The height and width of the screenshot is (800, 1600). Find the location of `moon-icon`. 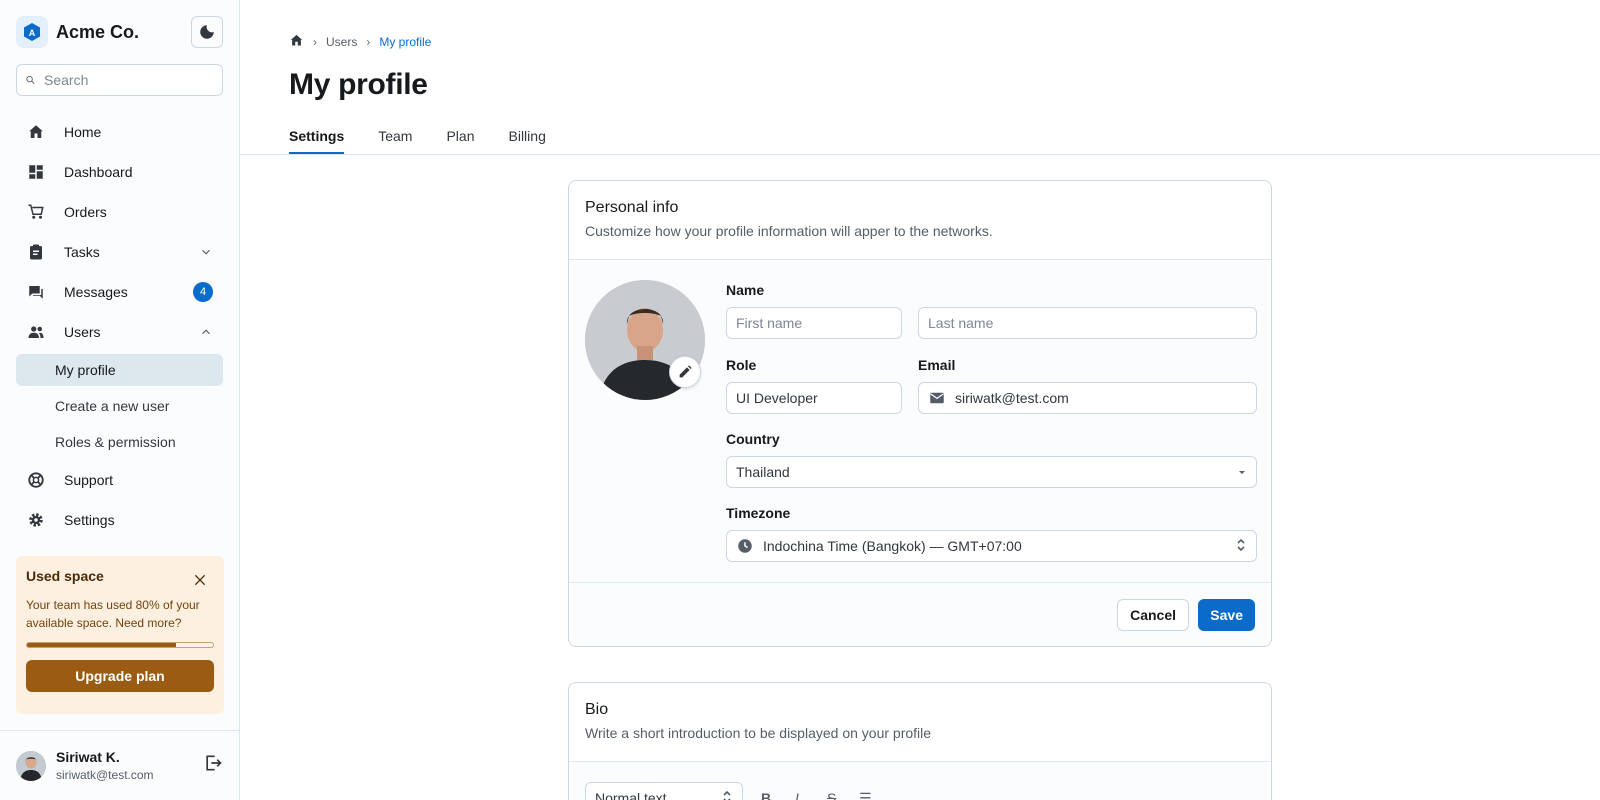

moon-icon is located at coordinates (207, 32).